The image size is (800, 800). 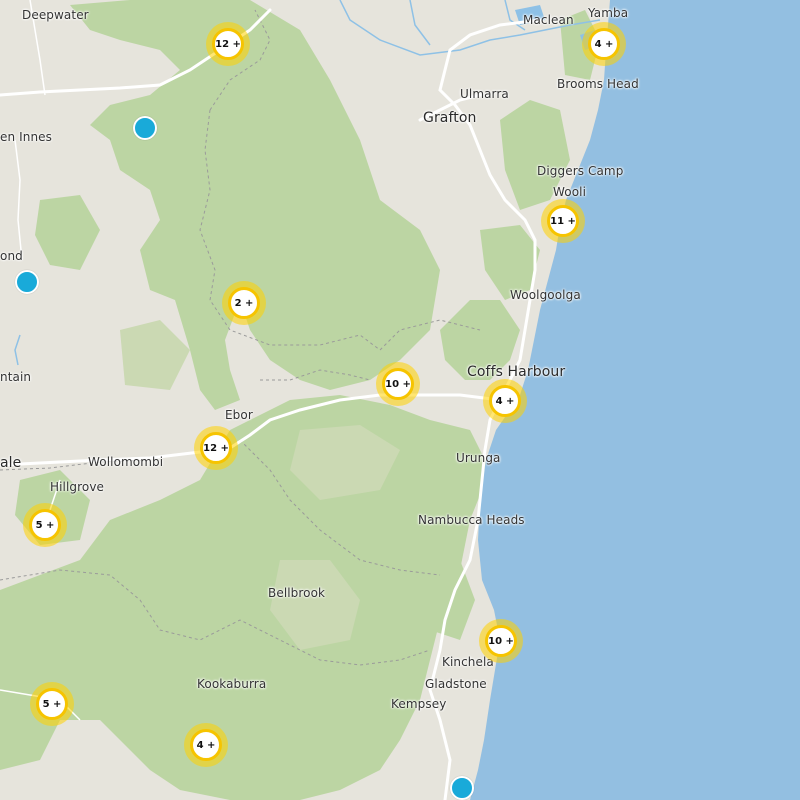 I want to click on cluster-marker-ring: 11 +, so click(x=563, y=221).